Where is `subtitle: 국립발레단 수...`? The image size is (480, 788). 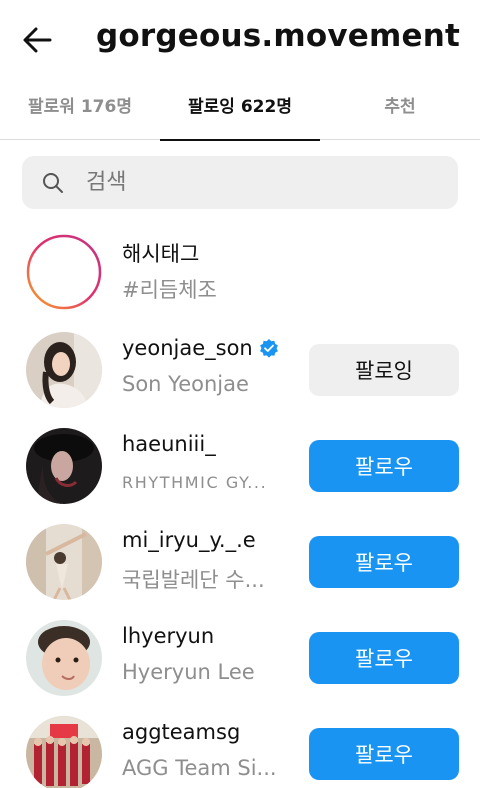
subtitle: 국립발레단 수... is located at coordinates (193, 580).